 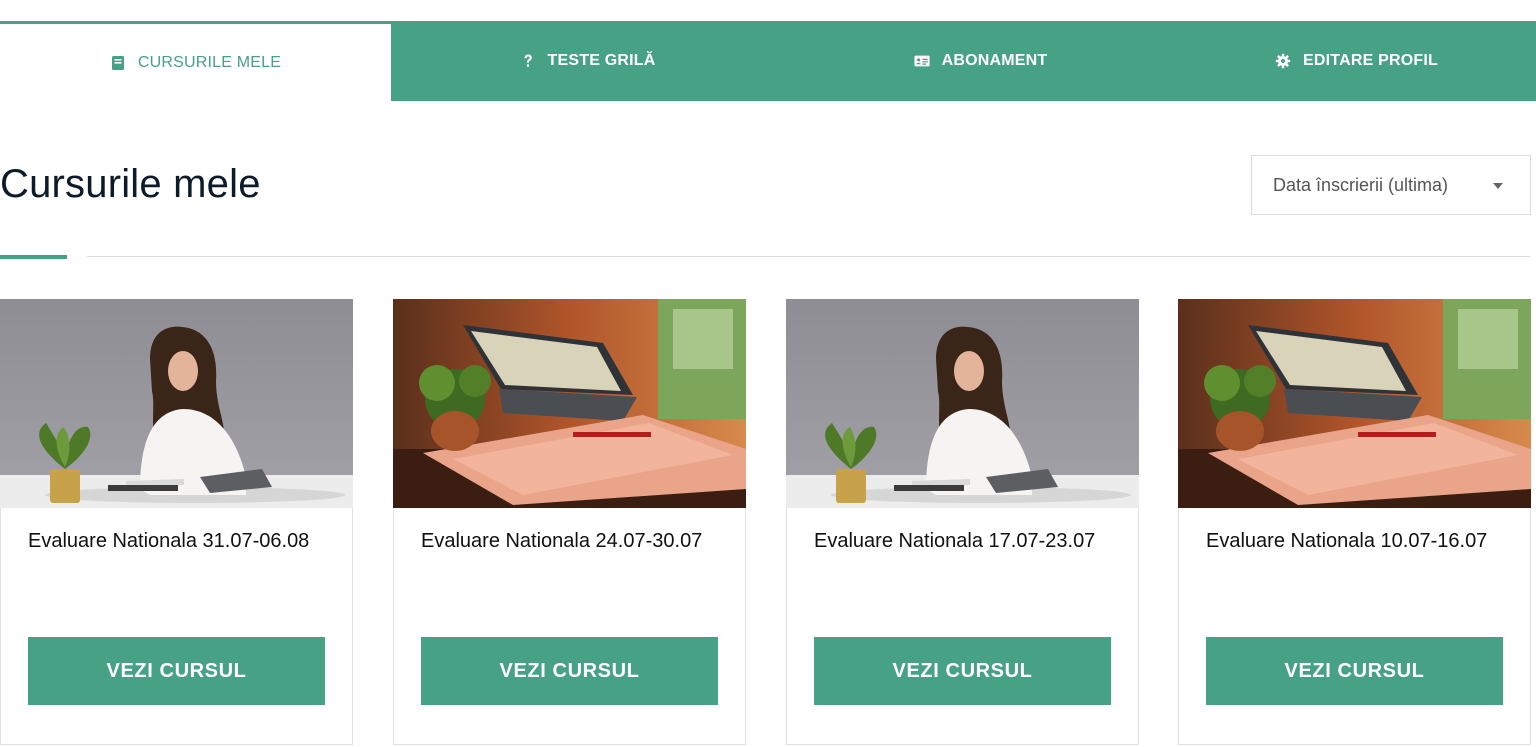 What do you see at coordinates (33, 257) in the screenshot?
I see `title-accent-bar` at bounding box center [33, 257].